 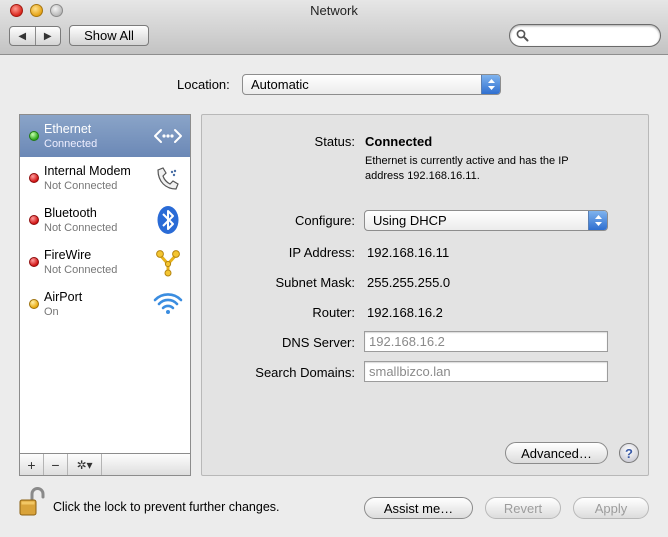 I want to click on bluetooth-icon, so click(x=168, y=220).